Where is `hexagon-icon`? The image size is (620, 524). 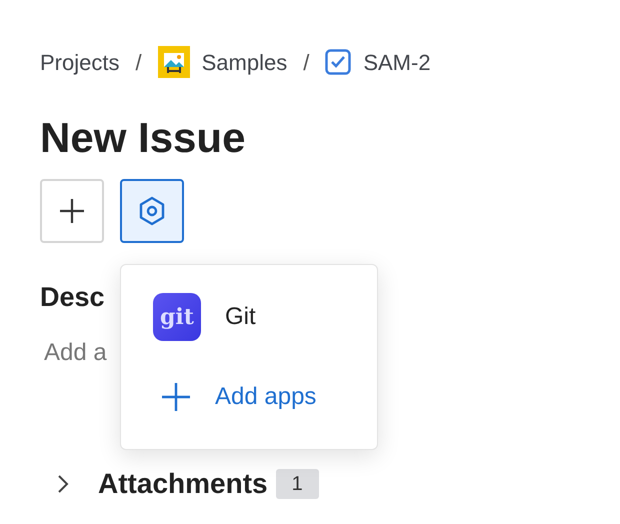 hexagon-icon is located at coordinates (152, 211).